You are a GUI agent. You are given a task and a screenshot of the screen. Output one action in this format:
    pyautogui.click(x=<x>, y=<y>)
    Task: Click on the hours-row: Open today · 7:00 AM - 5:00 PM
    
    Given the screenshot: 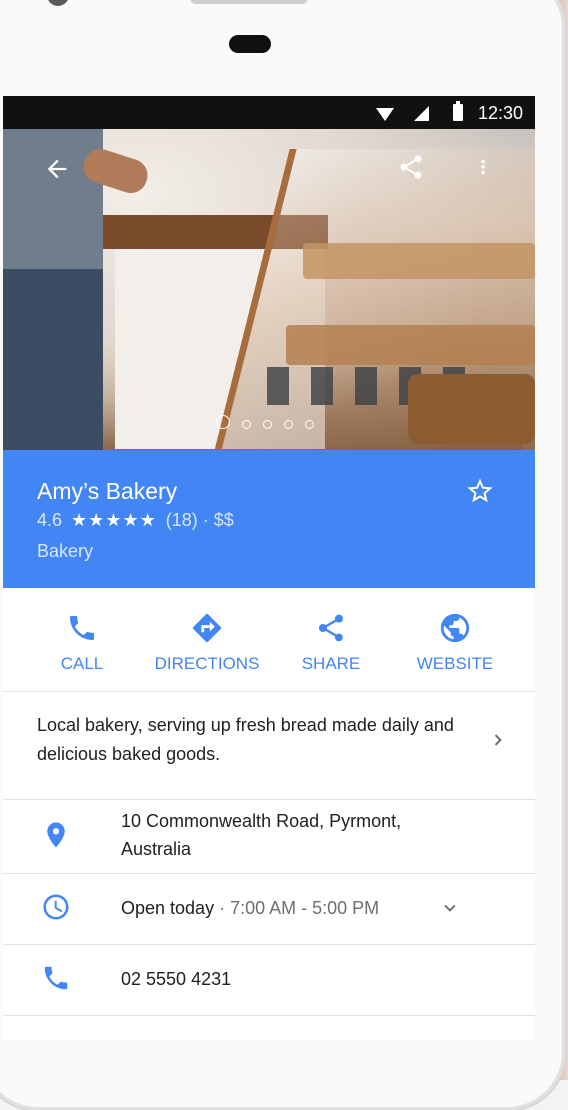 What is the action you would take?
    pyautogui.click(x=269, y=909)
    